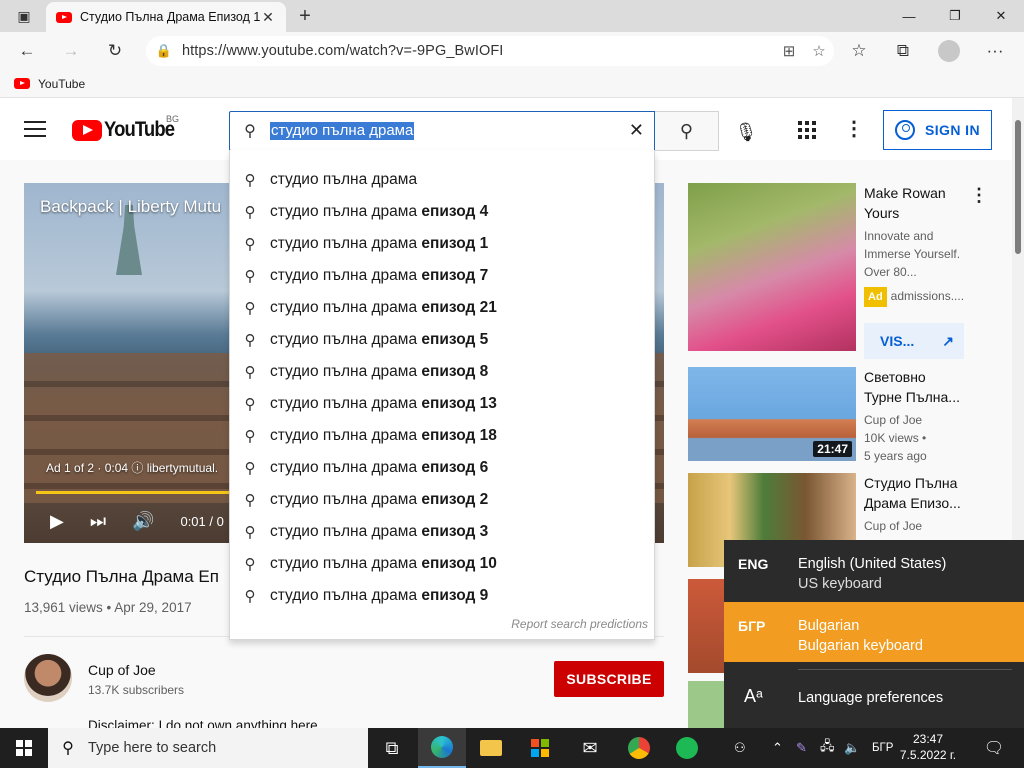  I want to click on visit-site-button: VIS... ↗, so click(914, 341).